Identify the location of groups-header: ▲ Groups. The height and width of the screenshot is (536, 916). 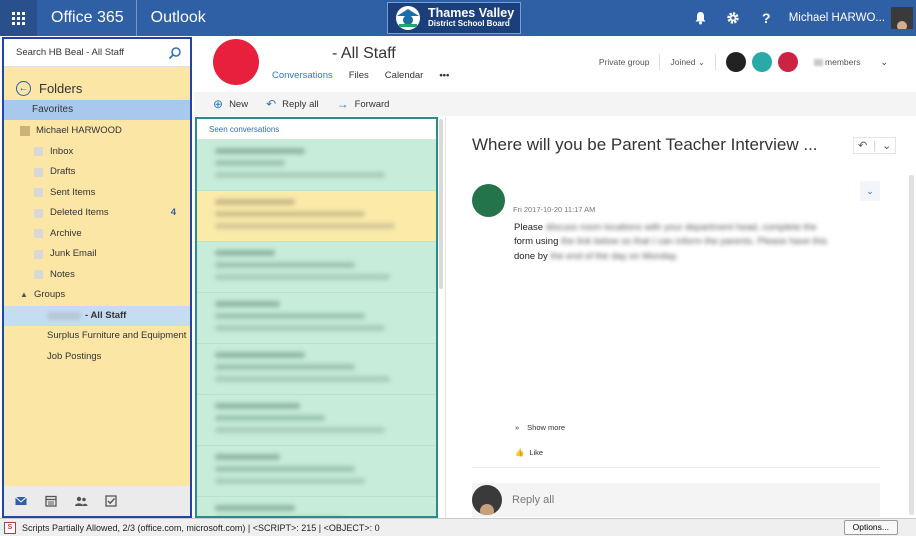
(97, 295).